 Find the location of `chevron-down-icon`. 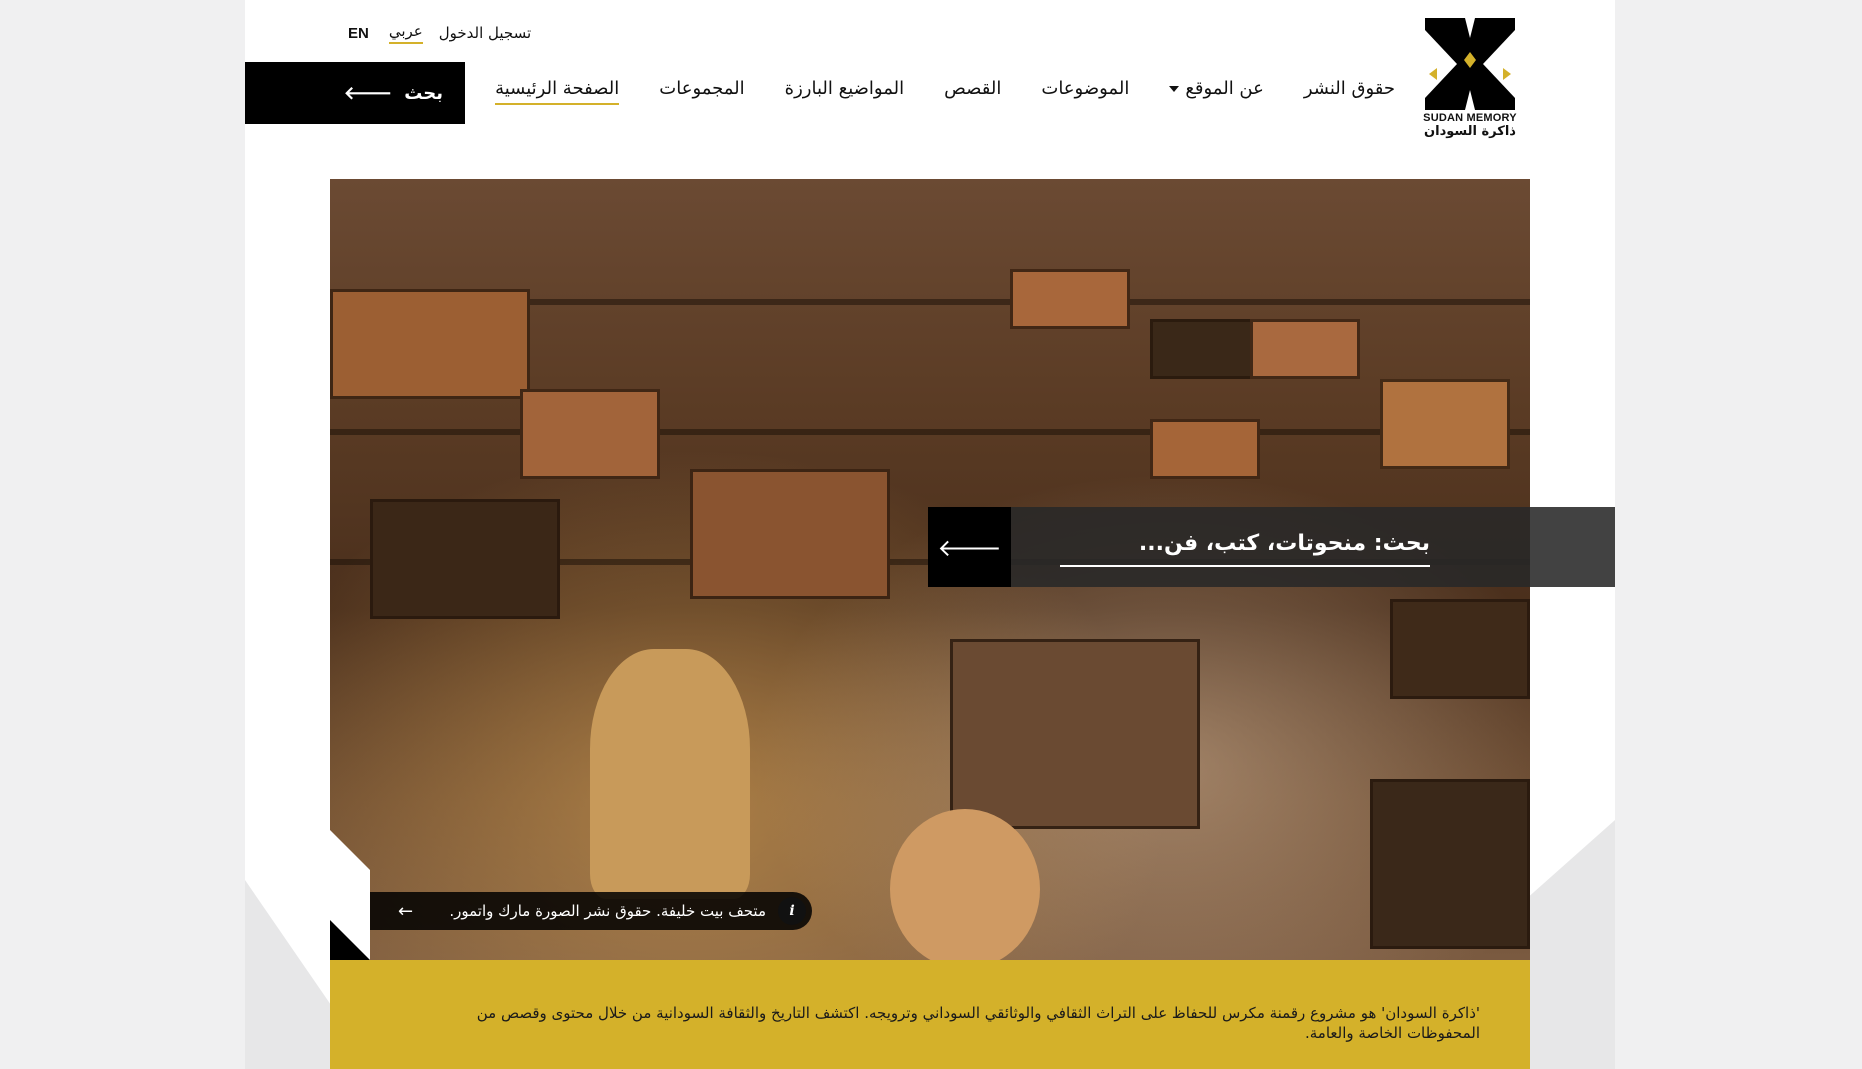

chevron-down-icon is located at coordinates (1174, 89).